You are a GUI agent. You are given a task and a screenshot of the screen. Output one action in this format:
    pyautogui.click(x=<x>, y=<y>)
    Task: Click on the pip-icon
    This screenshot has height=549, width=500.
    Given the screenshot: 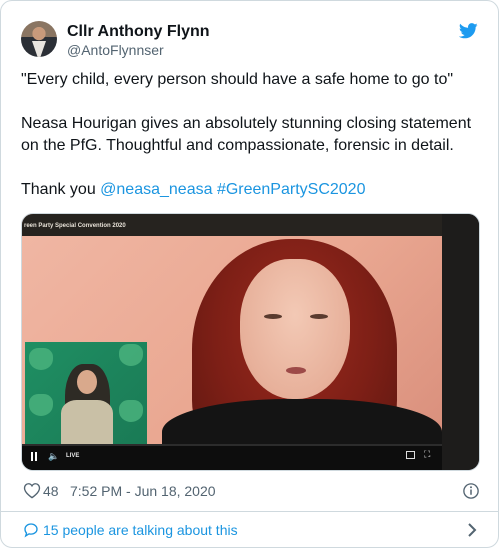 What is the action you would take?
    pyautogui.click(x=410, y=455)
    